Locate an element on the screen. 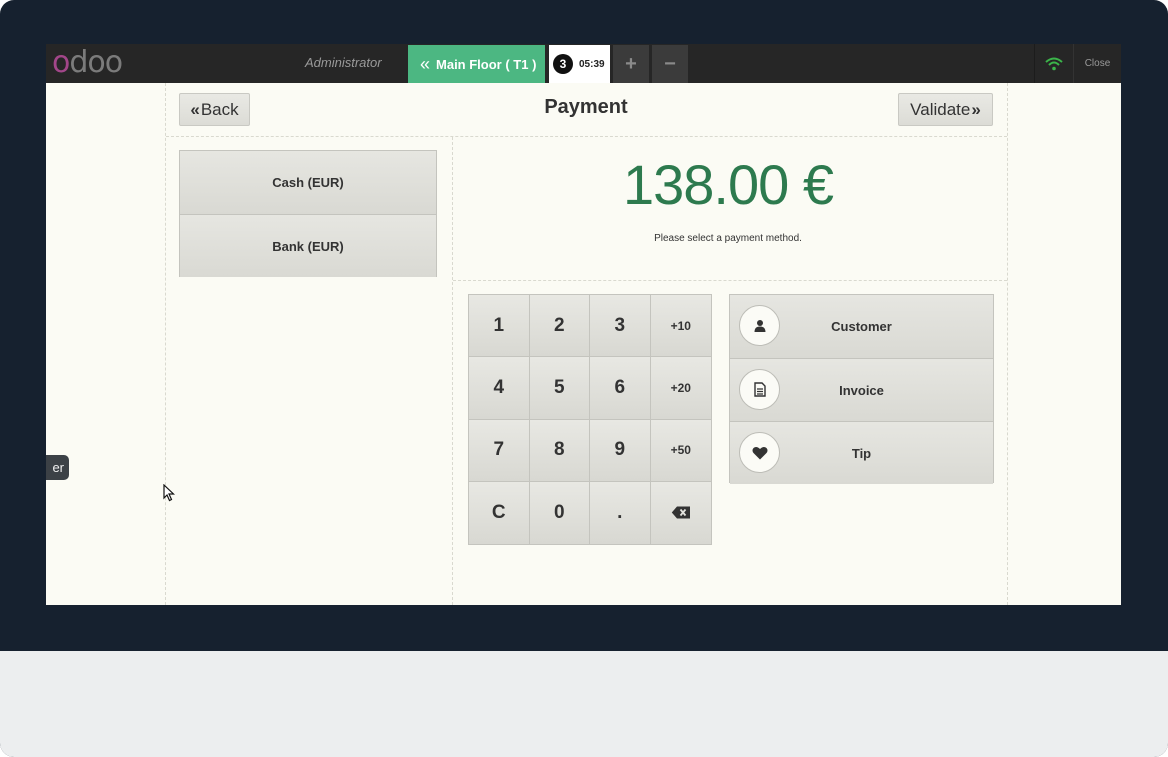 The height and width of the screenshot is (757, 1168). numpad-key-5: 5 is located at coordinates (559, 388).